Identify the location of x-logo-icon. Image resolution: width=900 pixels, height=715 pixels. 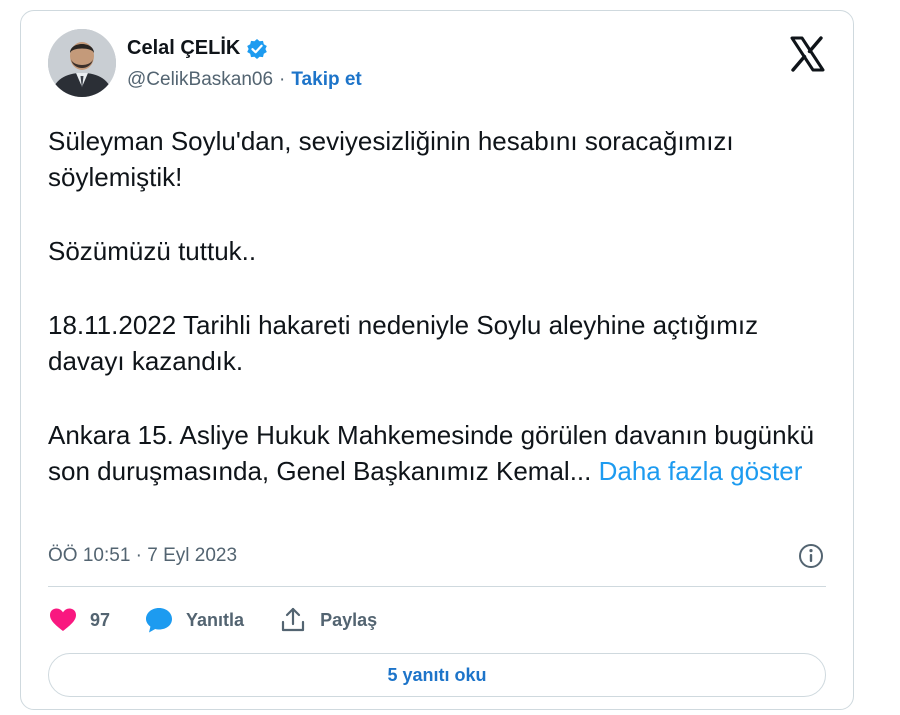
(807, 54).